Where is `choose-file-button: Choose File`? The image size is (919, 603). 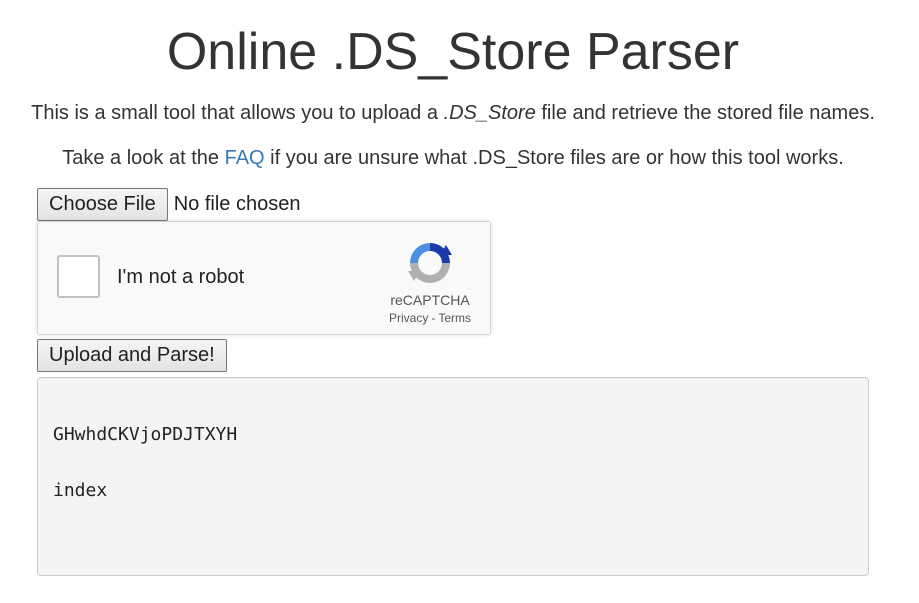
choose-file-button: Choose File is located at coordinates (102, 204).